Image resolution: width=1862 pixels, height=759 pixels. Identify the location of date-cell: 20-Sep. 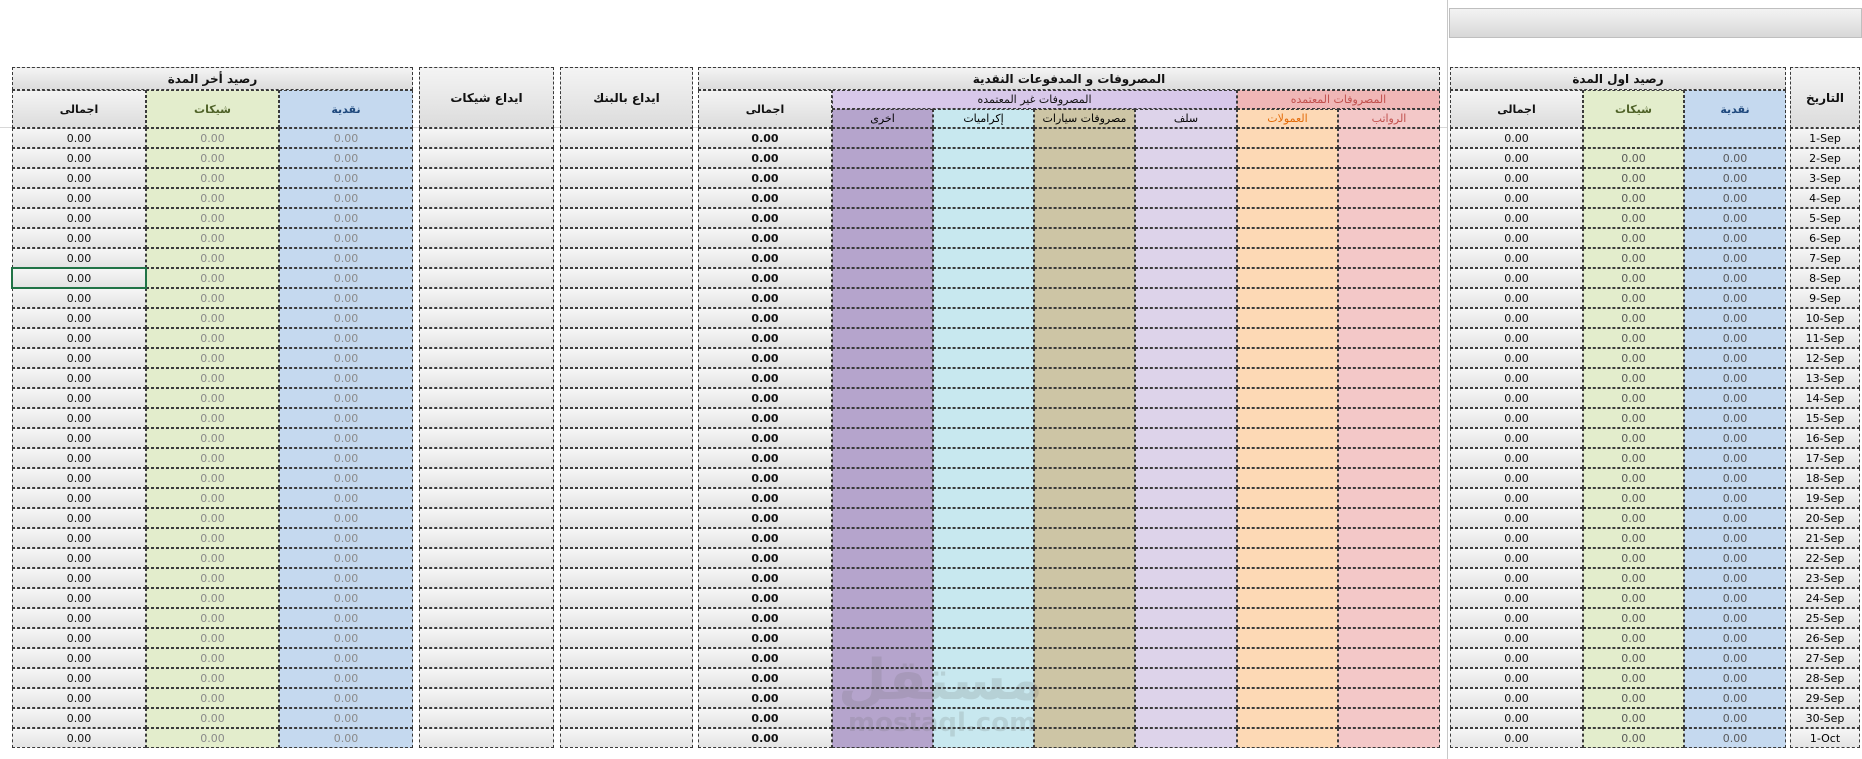
(1825, 518).